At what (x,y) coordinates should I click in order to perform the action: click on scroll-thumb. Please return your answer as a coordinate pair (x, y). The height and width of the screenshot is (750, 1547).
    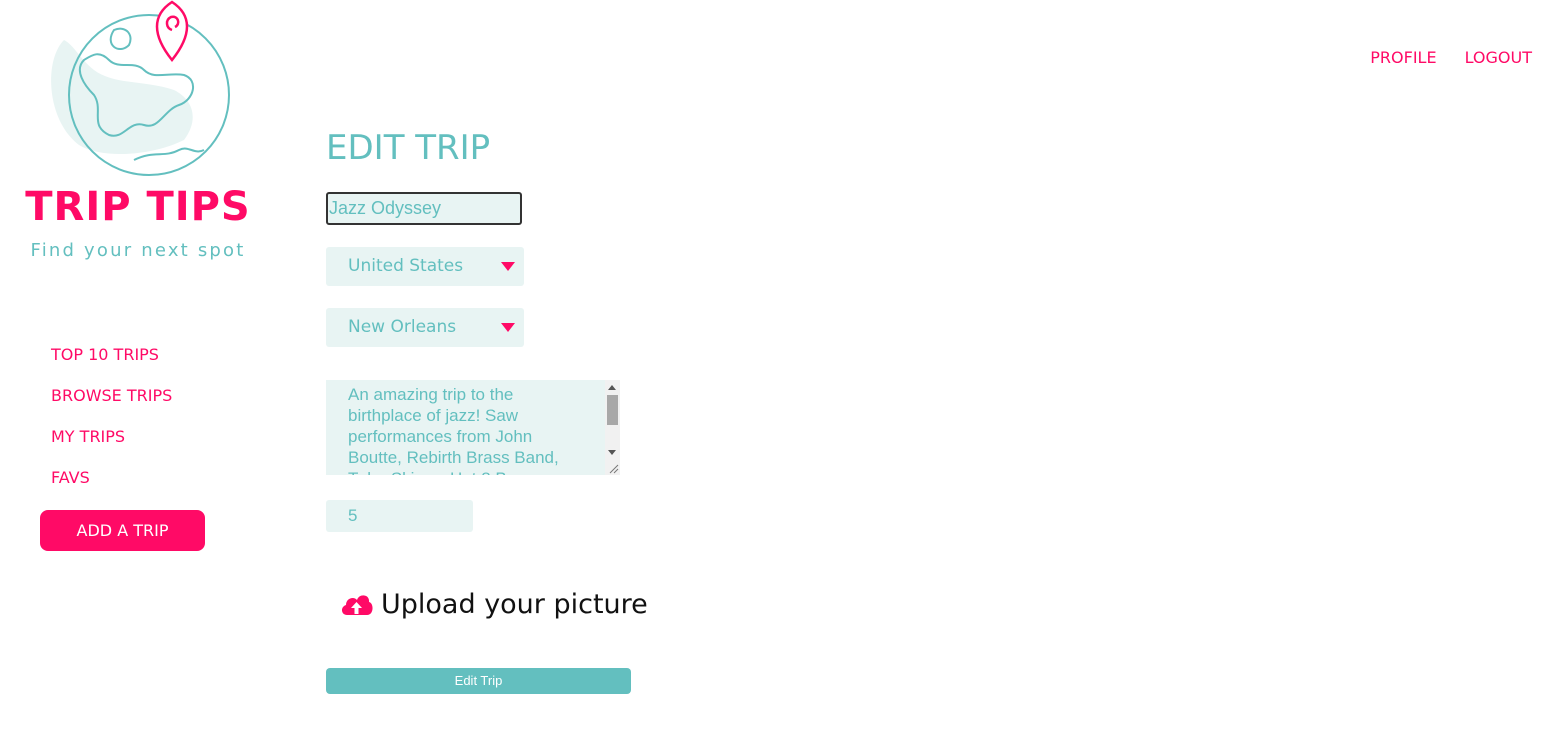
    Looking at the image, I should click on (612, 410).